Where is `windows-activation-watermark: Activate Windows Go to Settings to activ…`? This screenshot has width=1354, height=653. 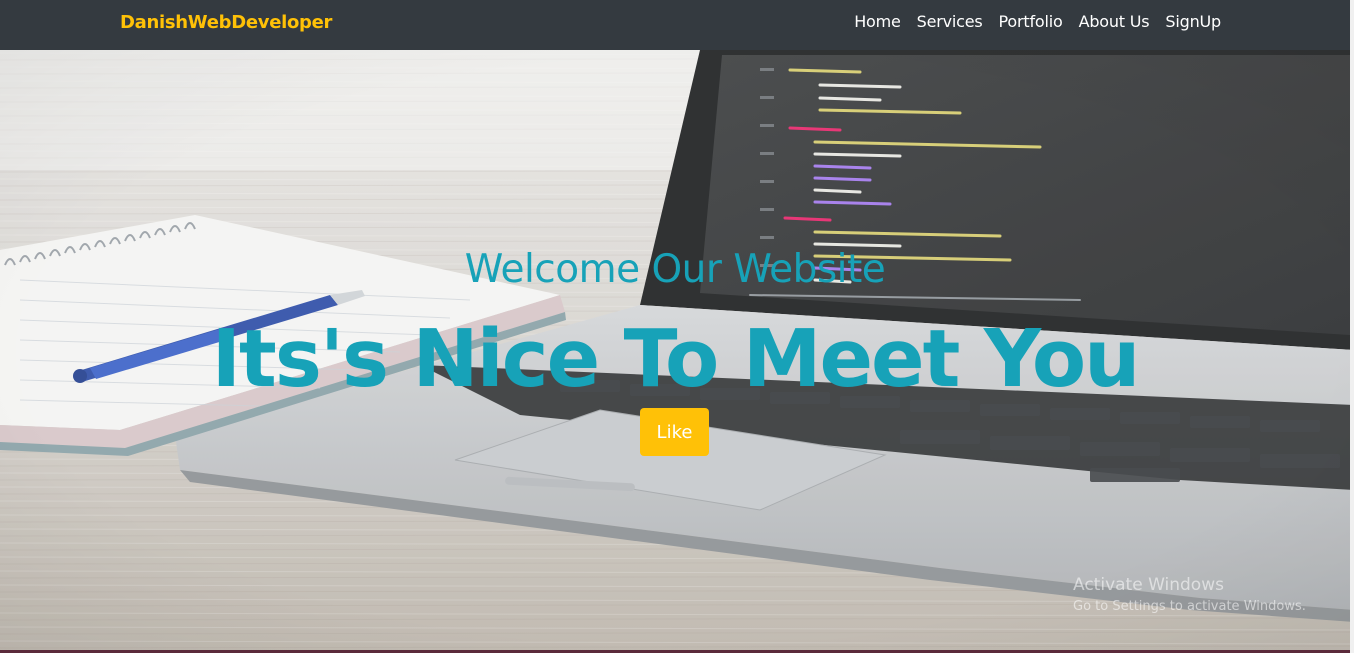
windows-activation-watermark: Activate Windows Go to Settings to activ… is located at coordinates (1189, 594).